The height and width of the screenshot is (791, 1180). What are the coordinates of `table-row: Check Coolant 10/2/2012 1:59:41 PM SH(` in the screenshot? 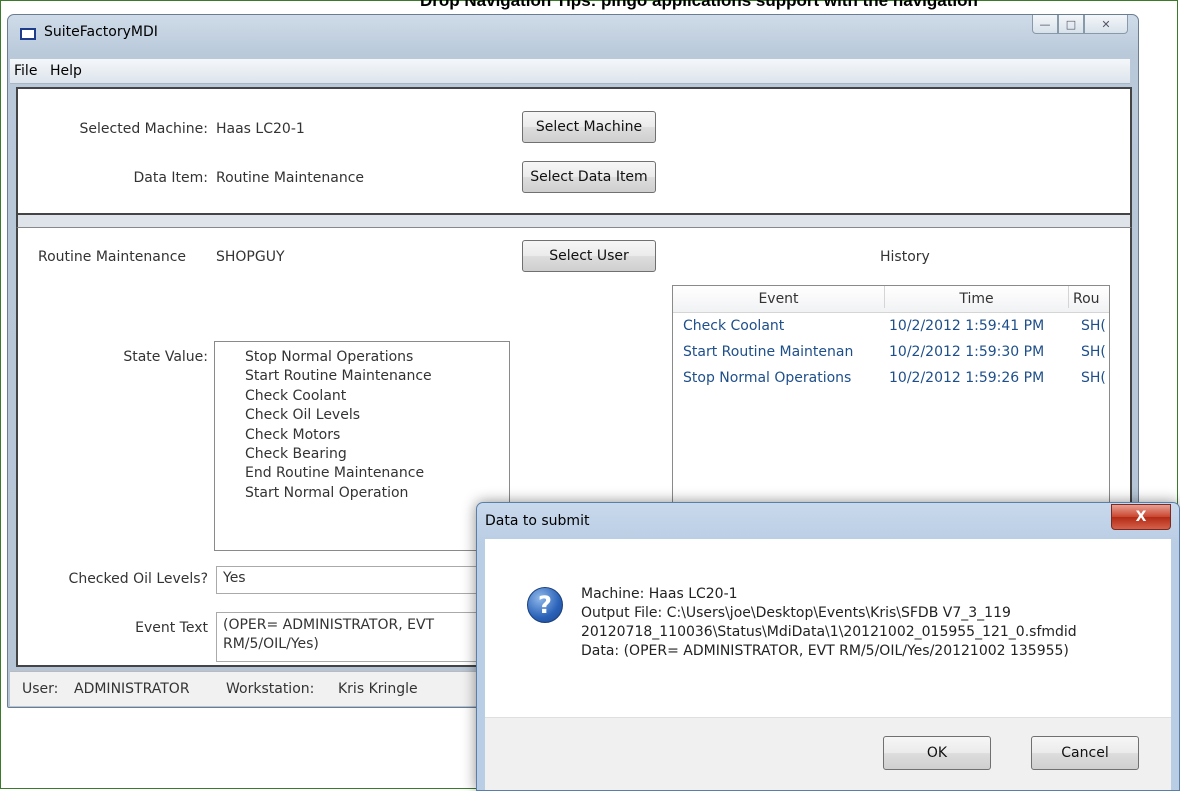 It's located at (891, 326).